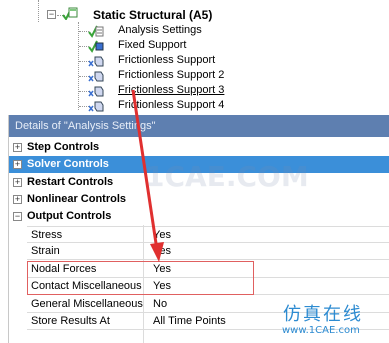 The image size is (389, 343). What do you see at coordinates (208, 234) in the screenshot?
I see `property-row: Stress Yes` at bounding box center [208, 234].